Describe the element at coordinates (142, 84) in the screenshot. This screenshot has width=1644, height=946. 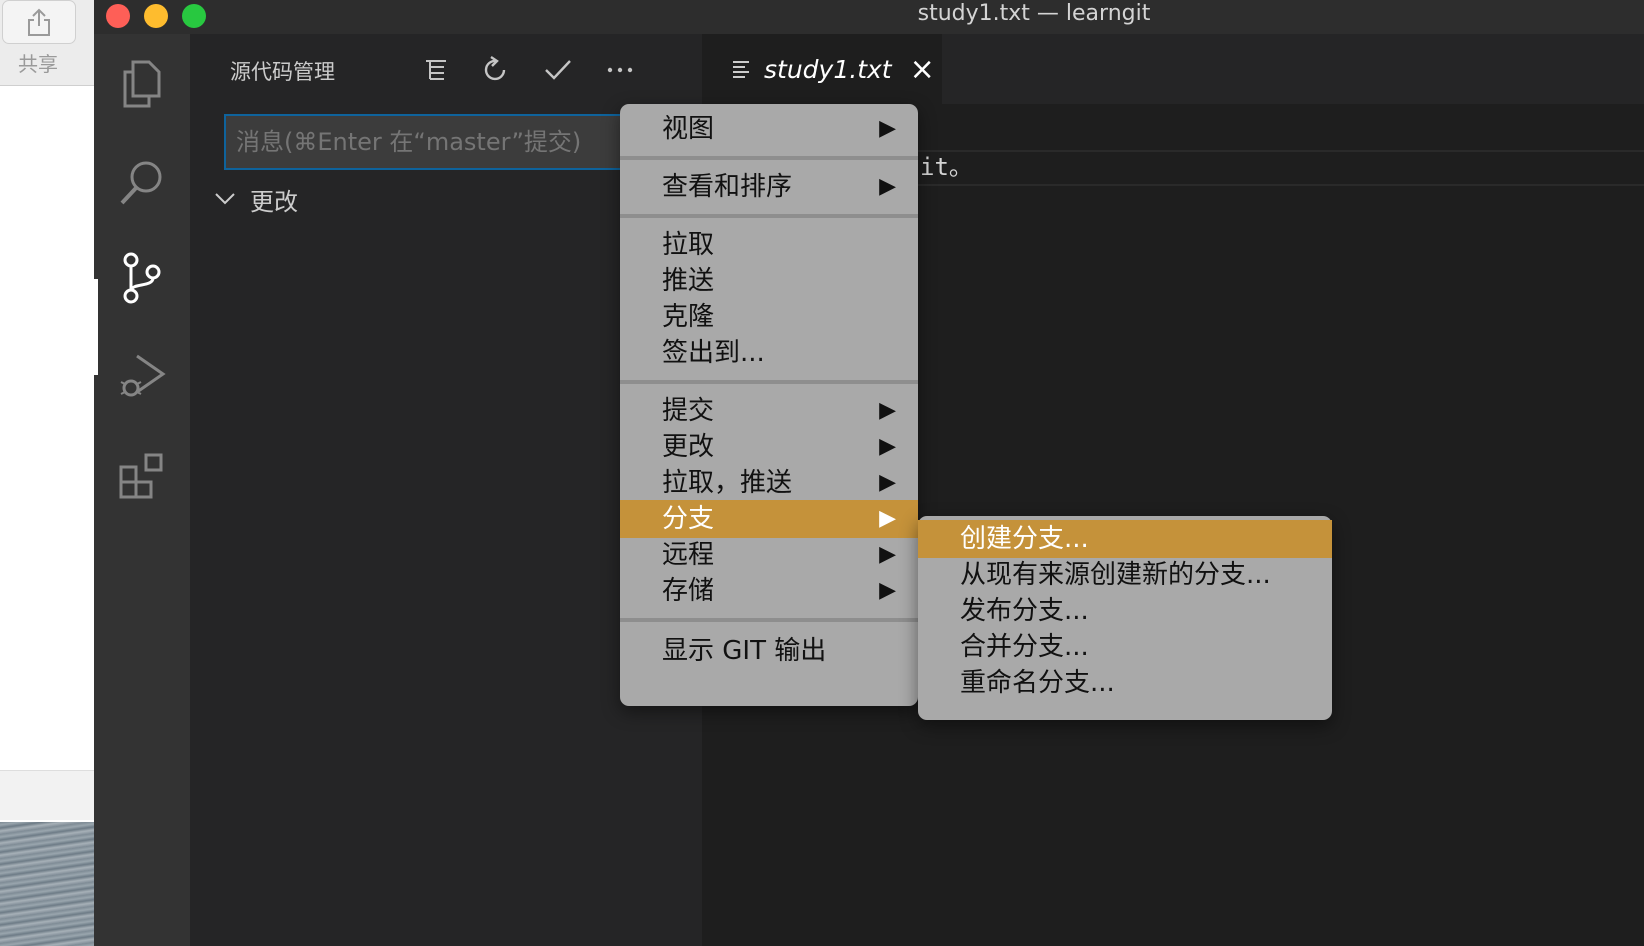
I see `explorer-icon` at that location.